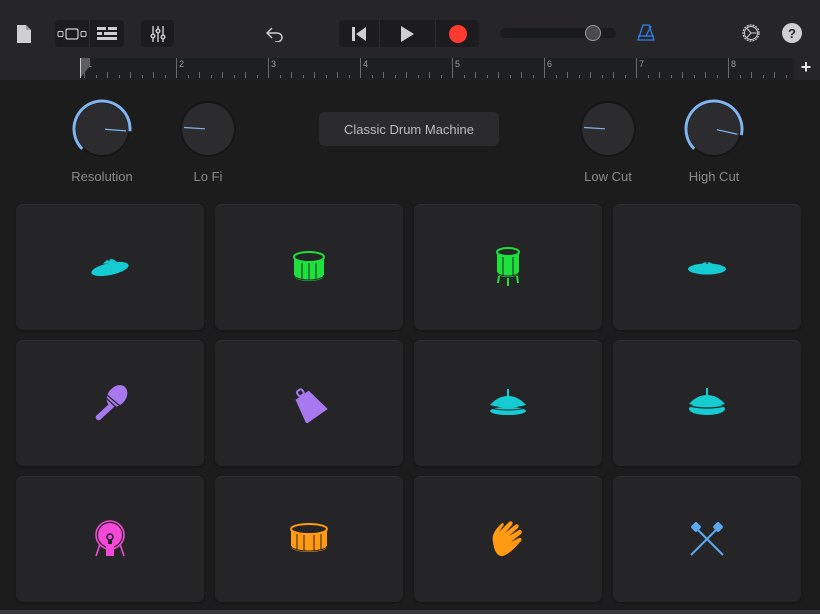 Image resolution: width=820 pixels, height=614 pixels. Describe the element at coordinates (107, 33) in the screenshot. I see `list-view-button` at that location.